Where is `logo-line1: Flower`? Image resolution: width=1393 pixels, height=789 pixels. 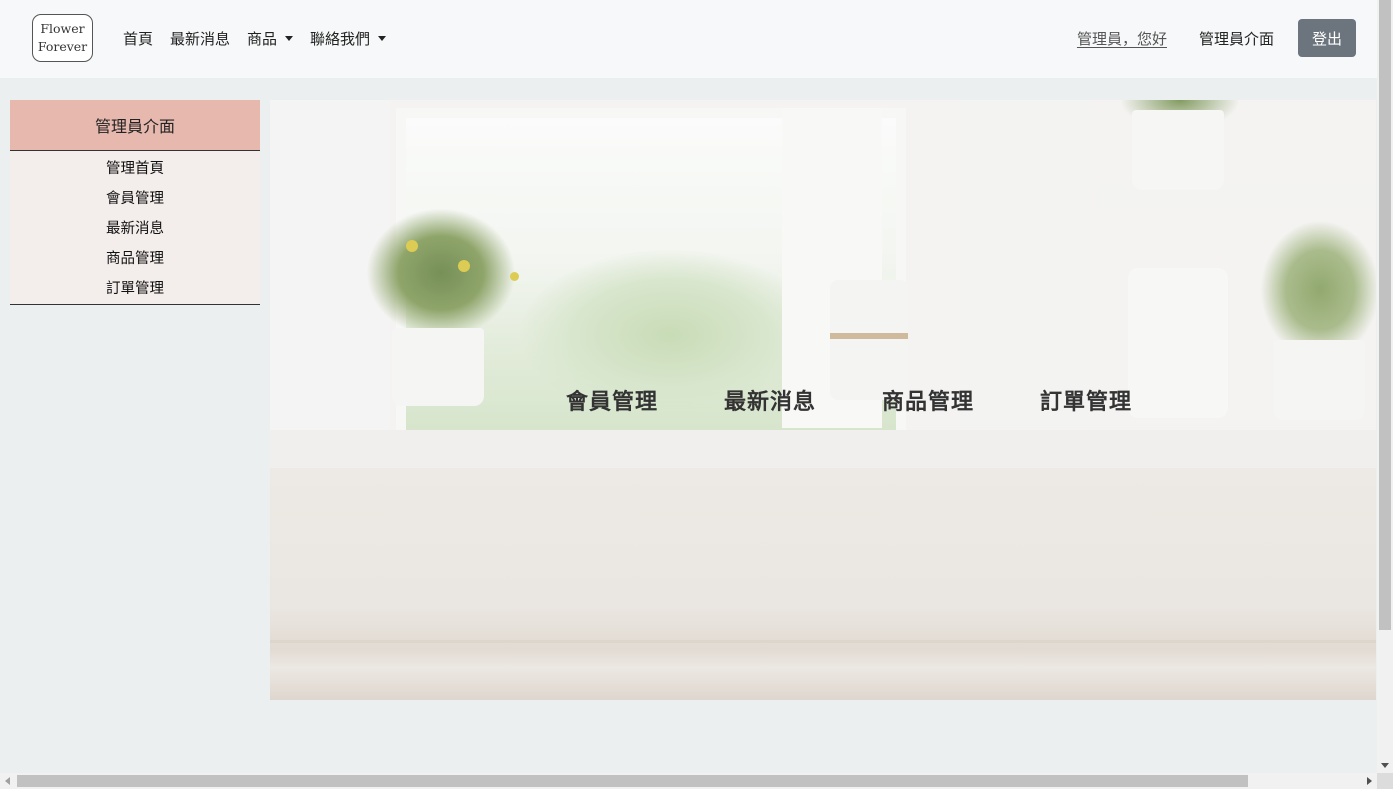
logo-line1: Flower is located at coordinates (62, 28).